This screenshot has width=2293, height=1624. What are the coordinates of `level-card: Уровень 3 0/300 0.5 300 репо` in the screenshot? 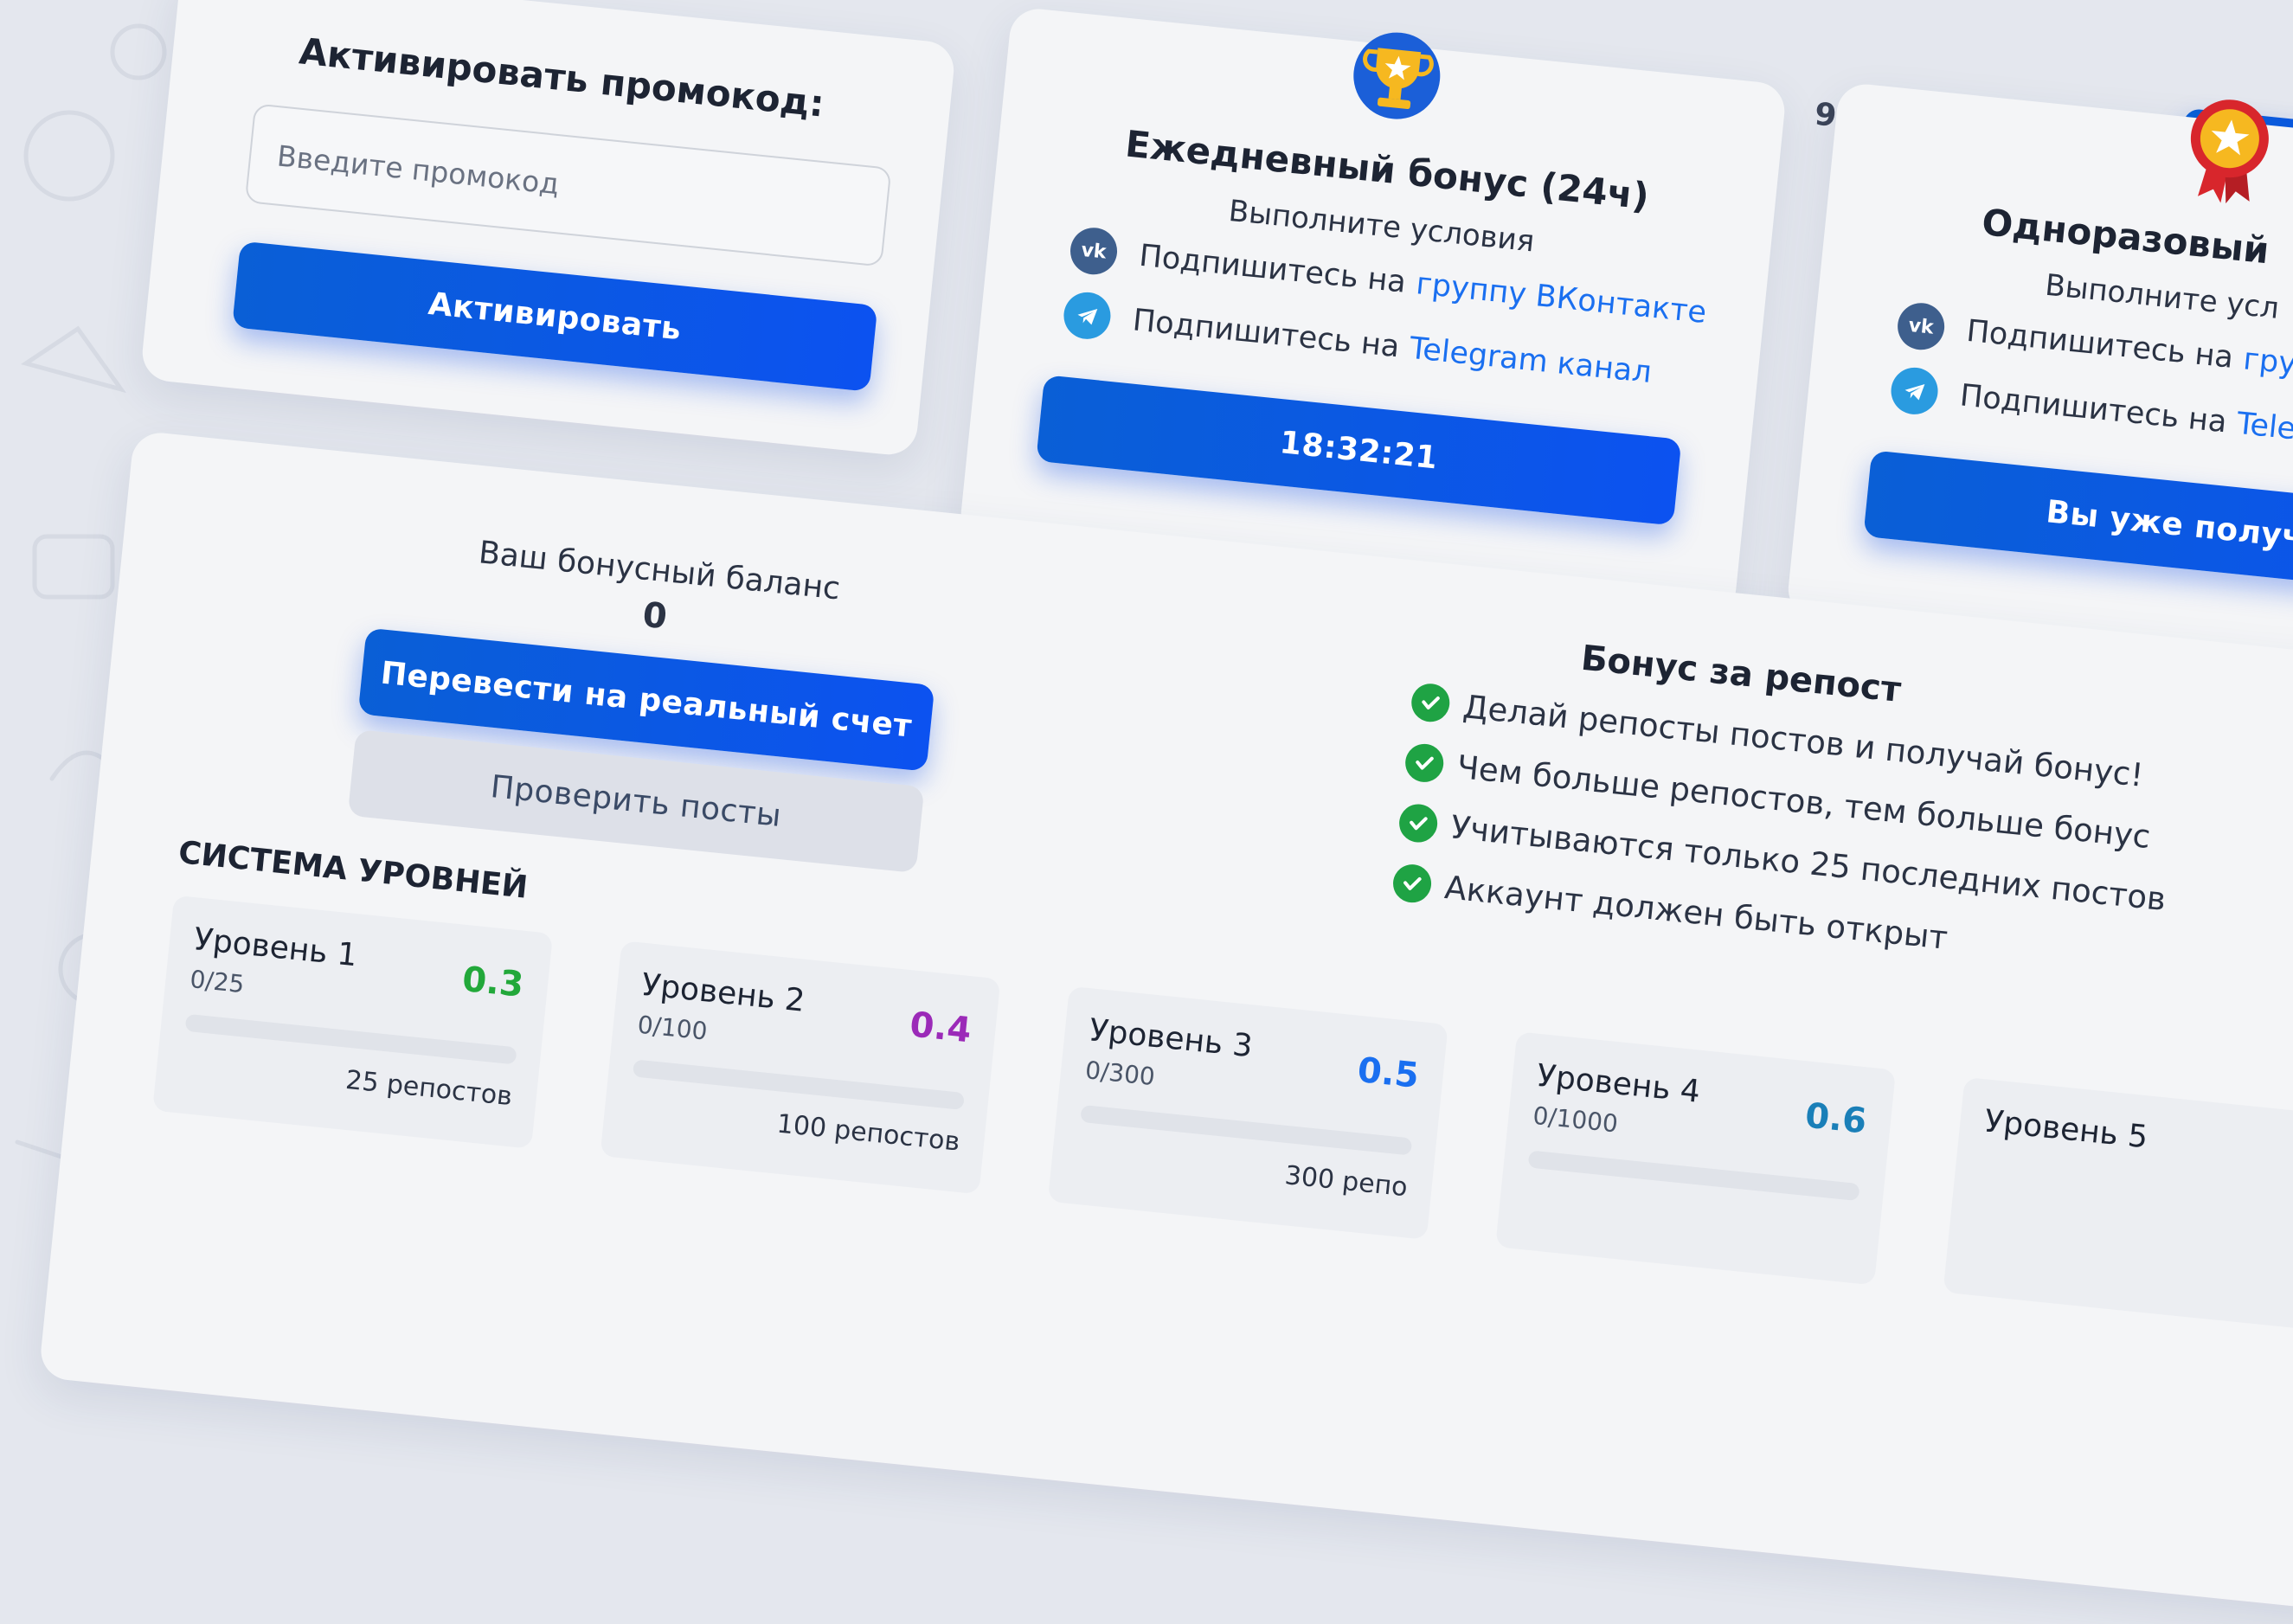 It's located at (1248, 1112).